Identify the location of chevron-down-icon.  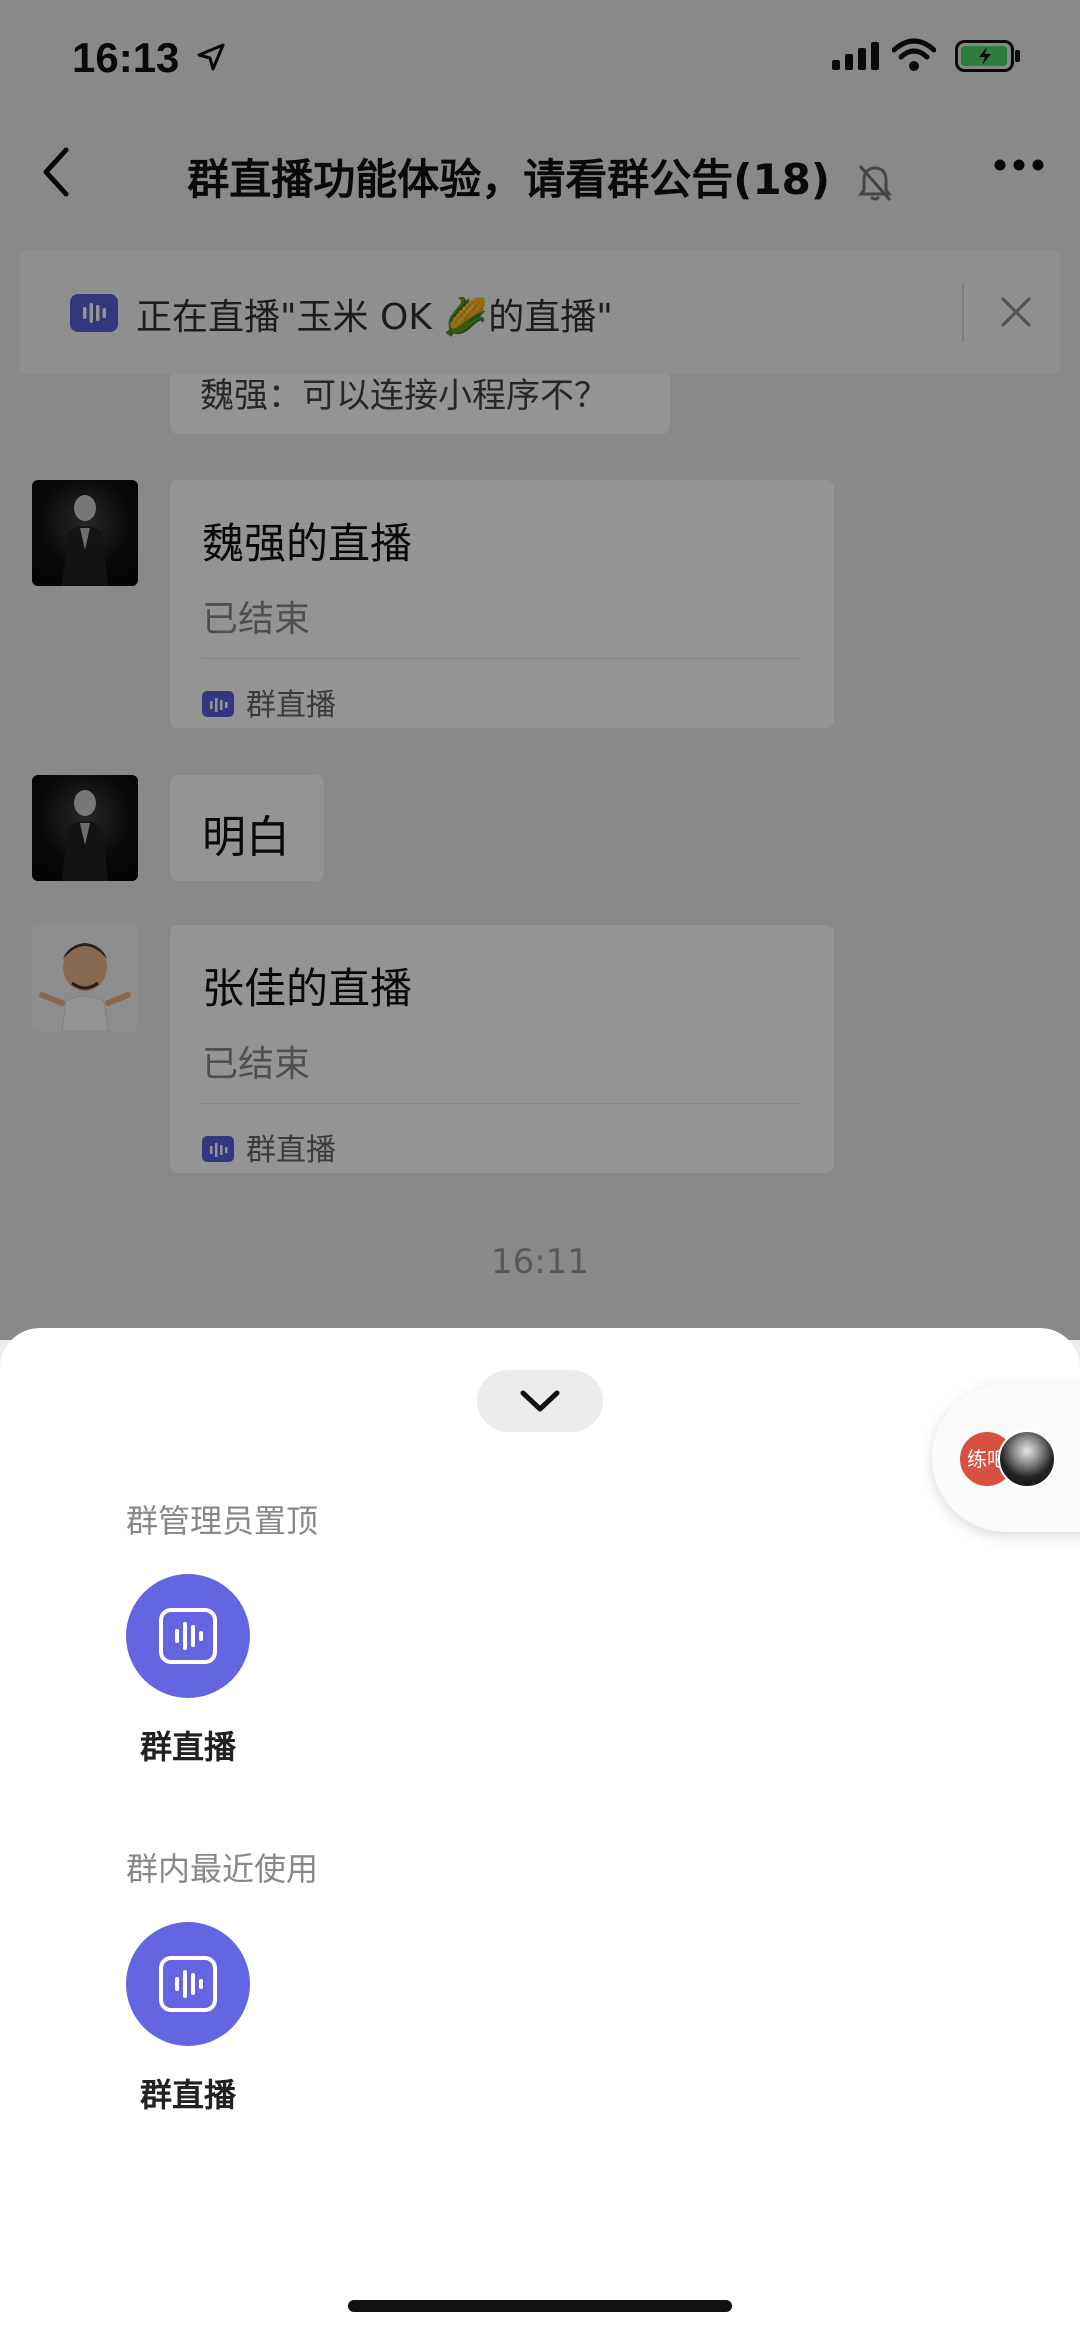
(540, 1401).